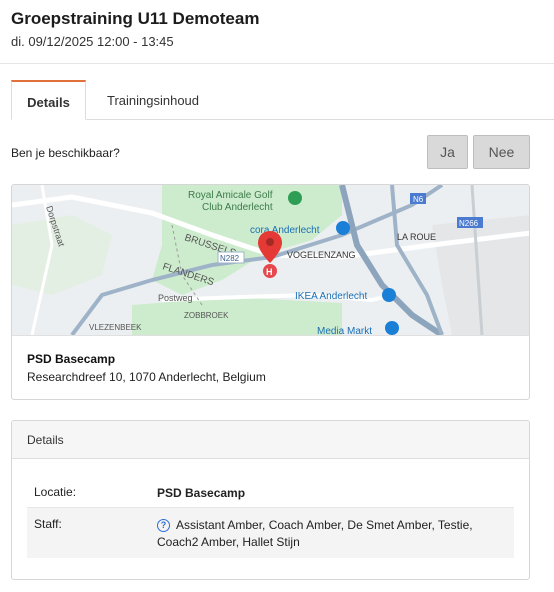 This screenshot has height=592, width=554. I want to click on yes-button: Ja, so click(447, 152).